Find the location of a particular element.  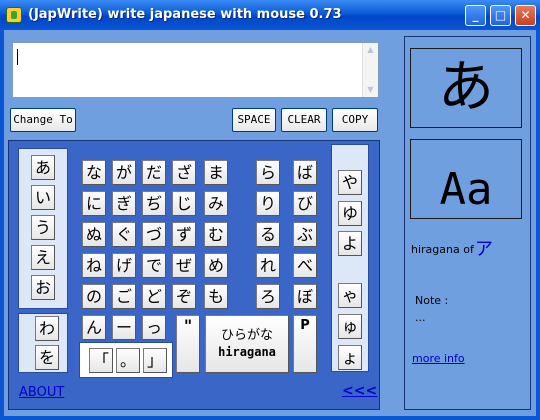

window-frame-right is located at coordinates (538, 225).